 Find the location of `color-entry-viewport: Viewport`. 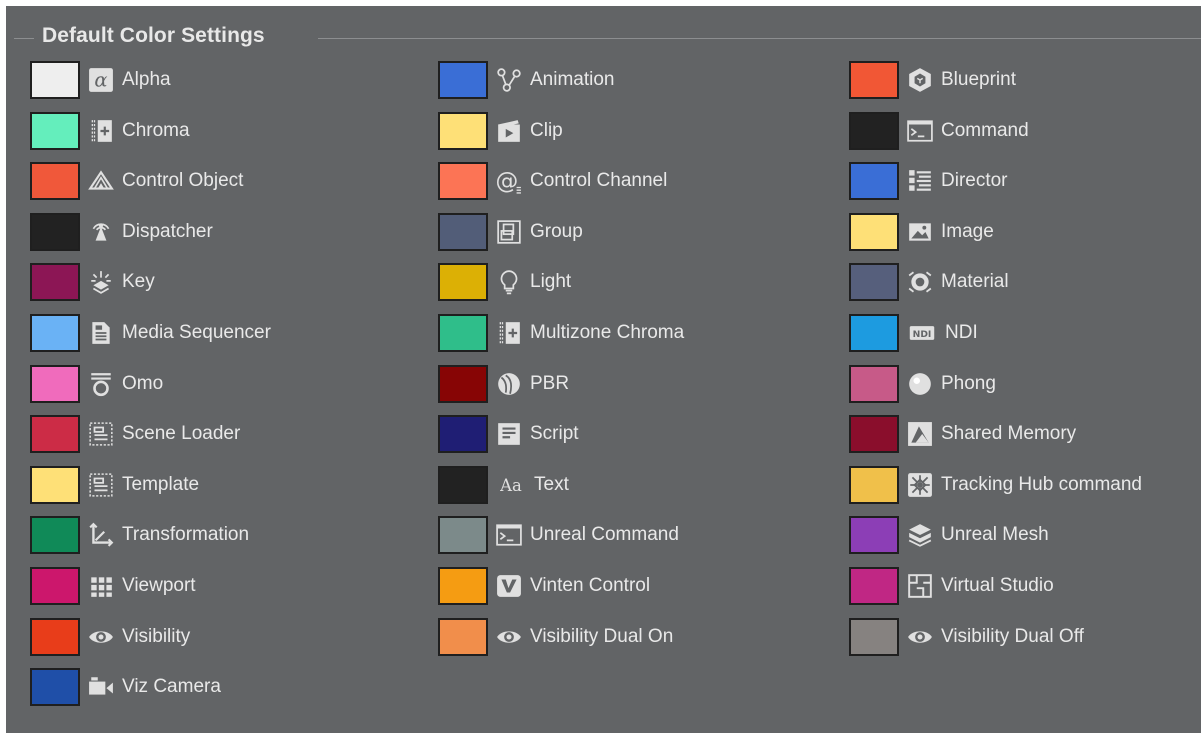

color-entry-viewport: Viewport is located at coordinates (113, 586).